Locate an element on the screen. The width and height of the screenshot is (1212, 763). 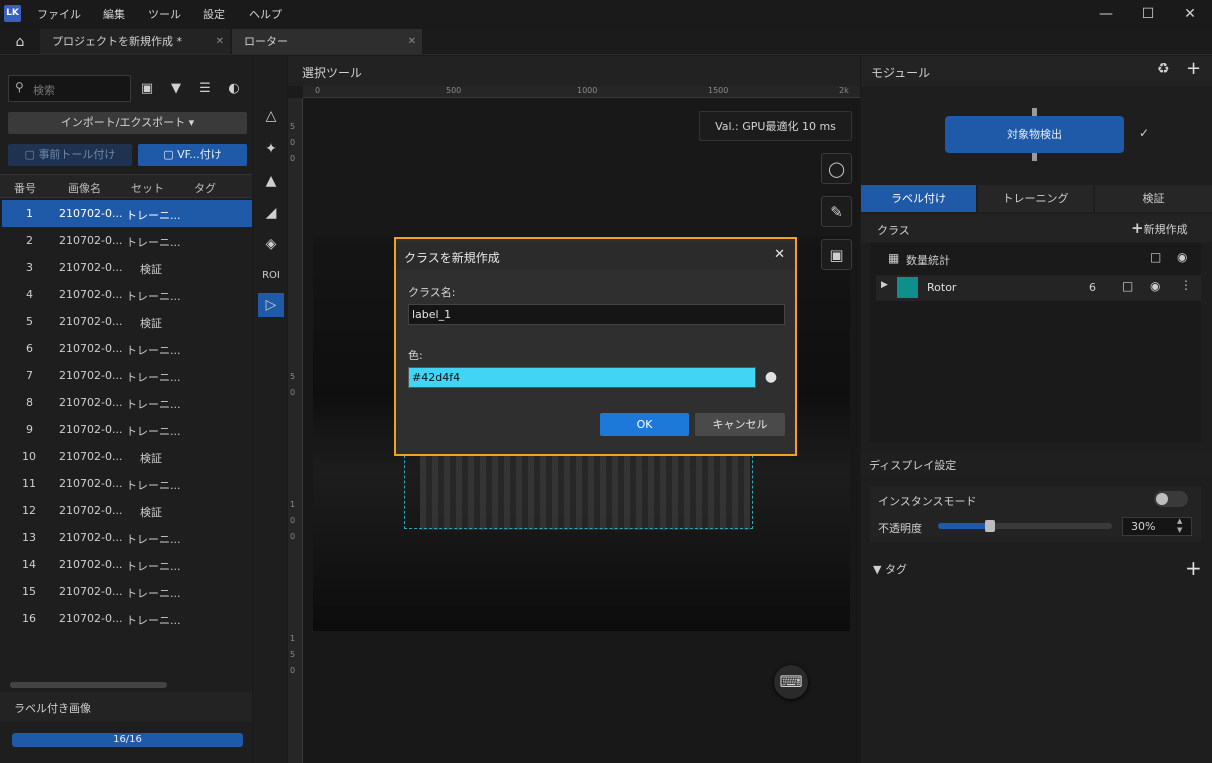
class-header: クラス +新規作成 is located at coordinates (1036, 228).